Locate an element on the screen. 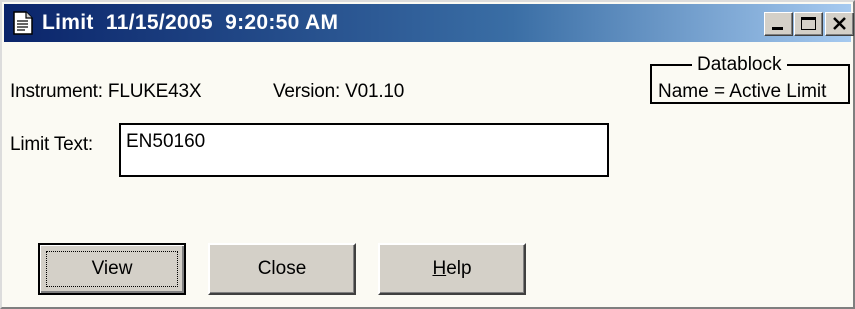 This screenshot has height=309, width=855. view-button: View is located at coordinates (112, 269).